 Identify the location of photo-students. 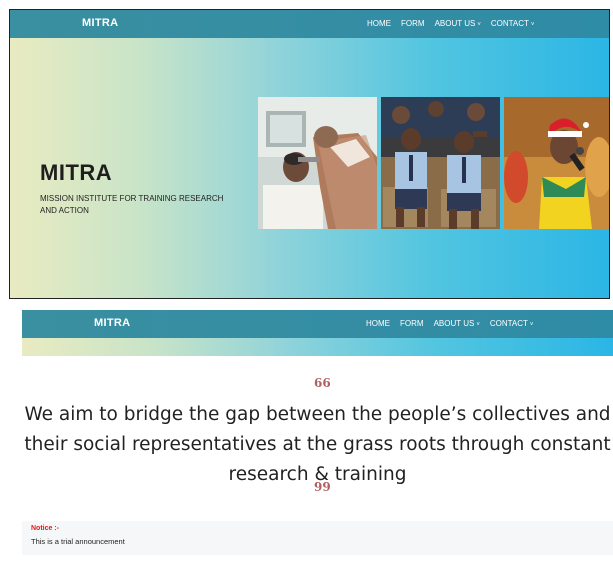
(440, 163).